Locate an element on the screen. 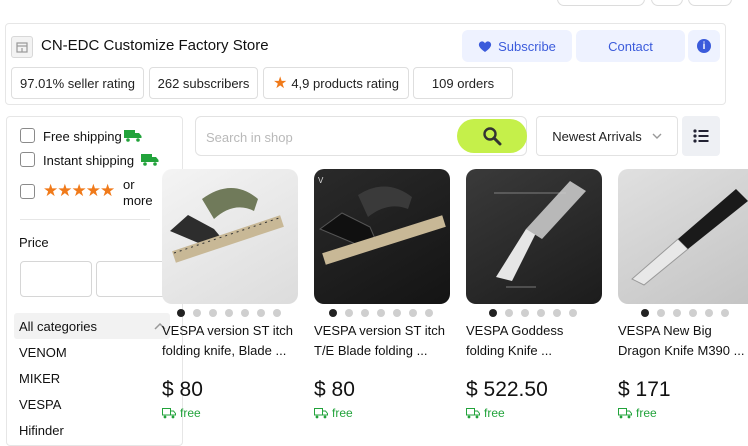 Image resolution: width=748 pixels, height=446 pixels. products-rating-badge: ★ 4,9 products rating is located at coordinates (336, 83).